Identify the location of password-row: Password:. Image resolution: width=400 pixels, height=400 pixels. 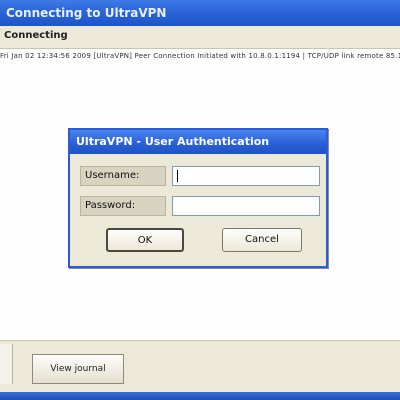
(200, 206).